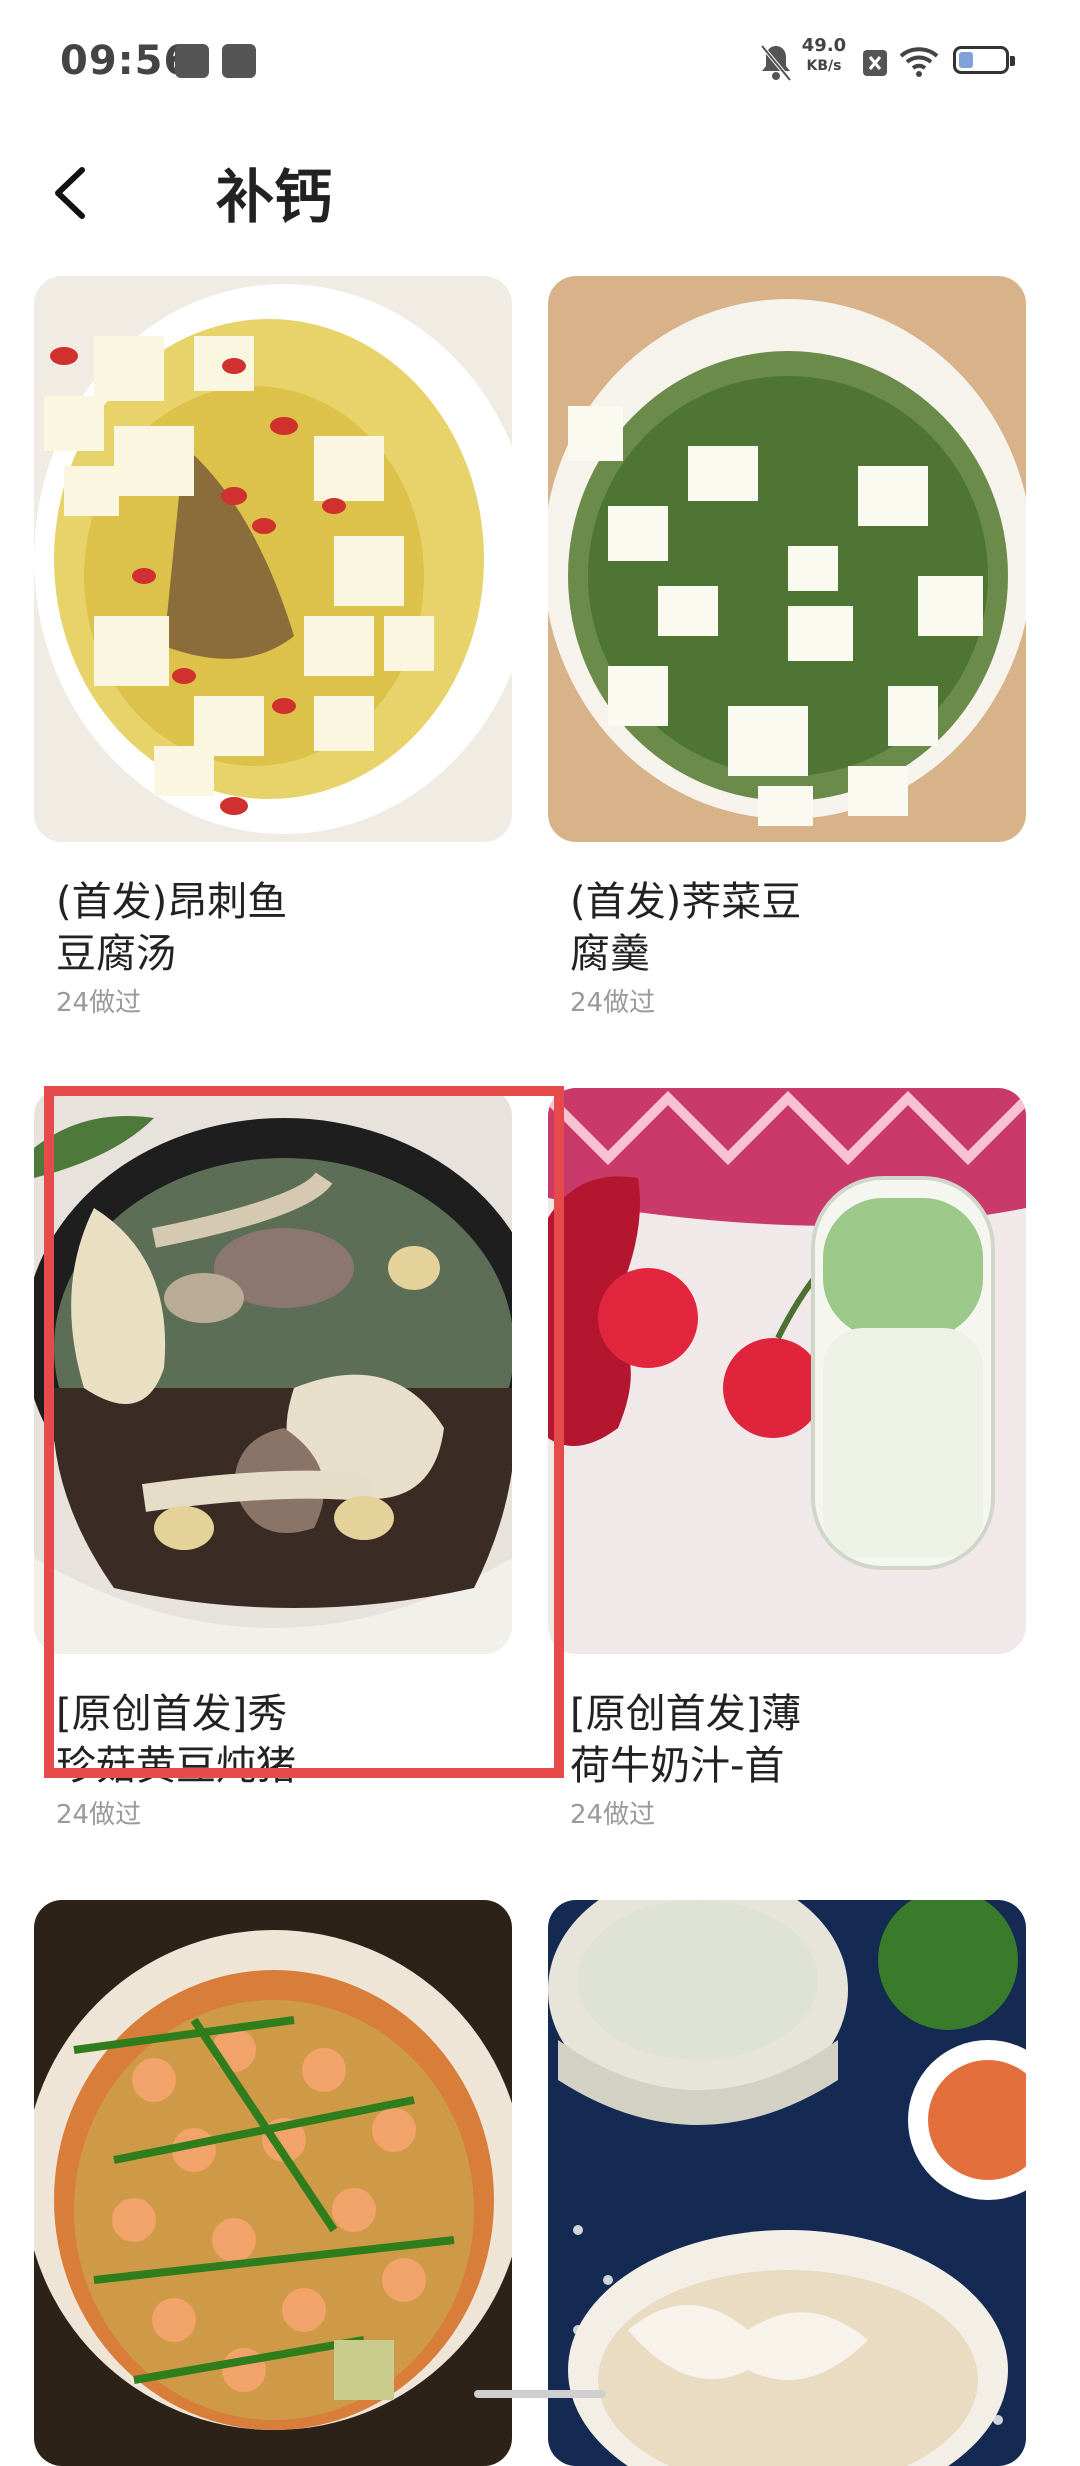 This screenshot has width=1080, height=2466. Describe the element at coordinates (192, 61) in the screenshot. I see `message-notification-icon` at that location.